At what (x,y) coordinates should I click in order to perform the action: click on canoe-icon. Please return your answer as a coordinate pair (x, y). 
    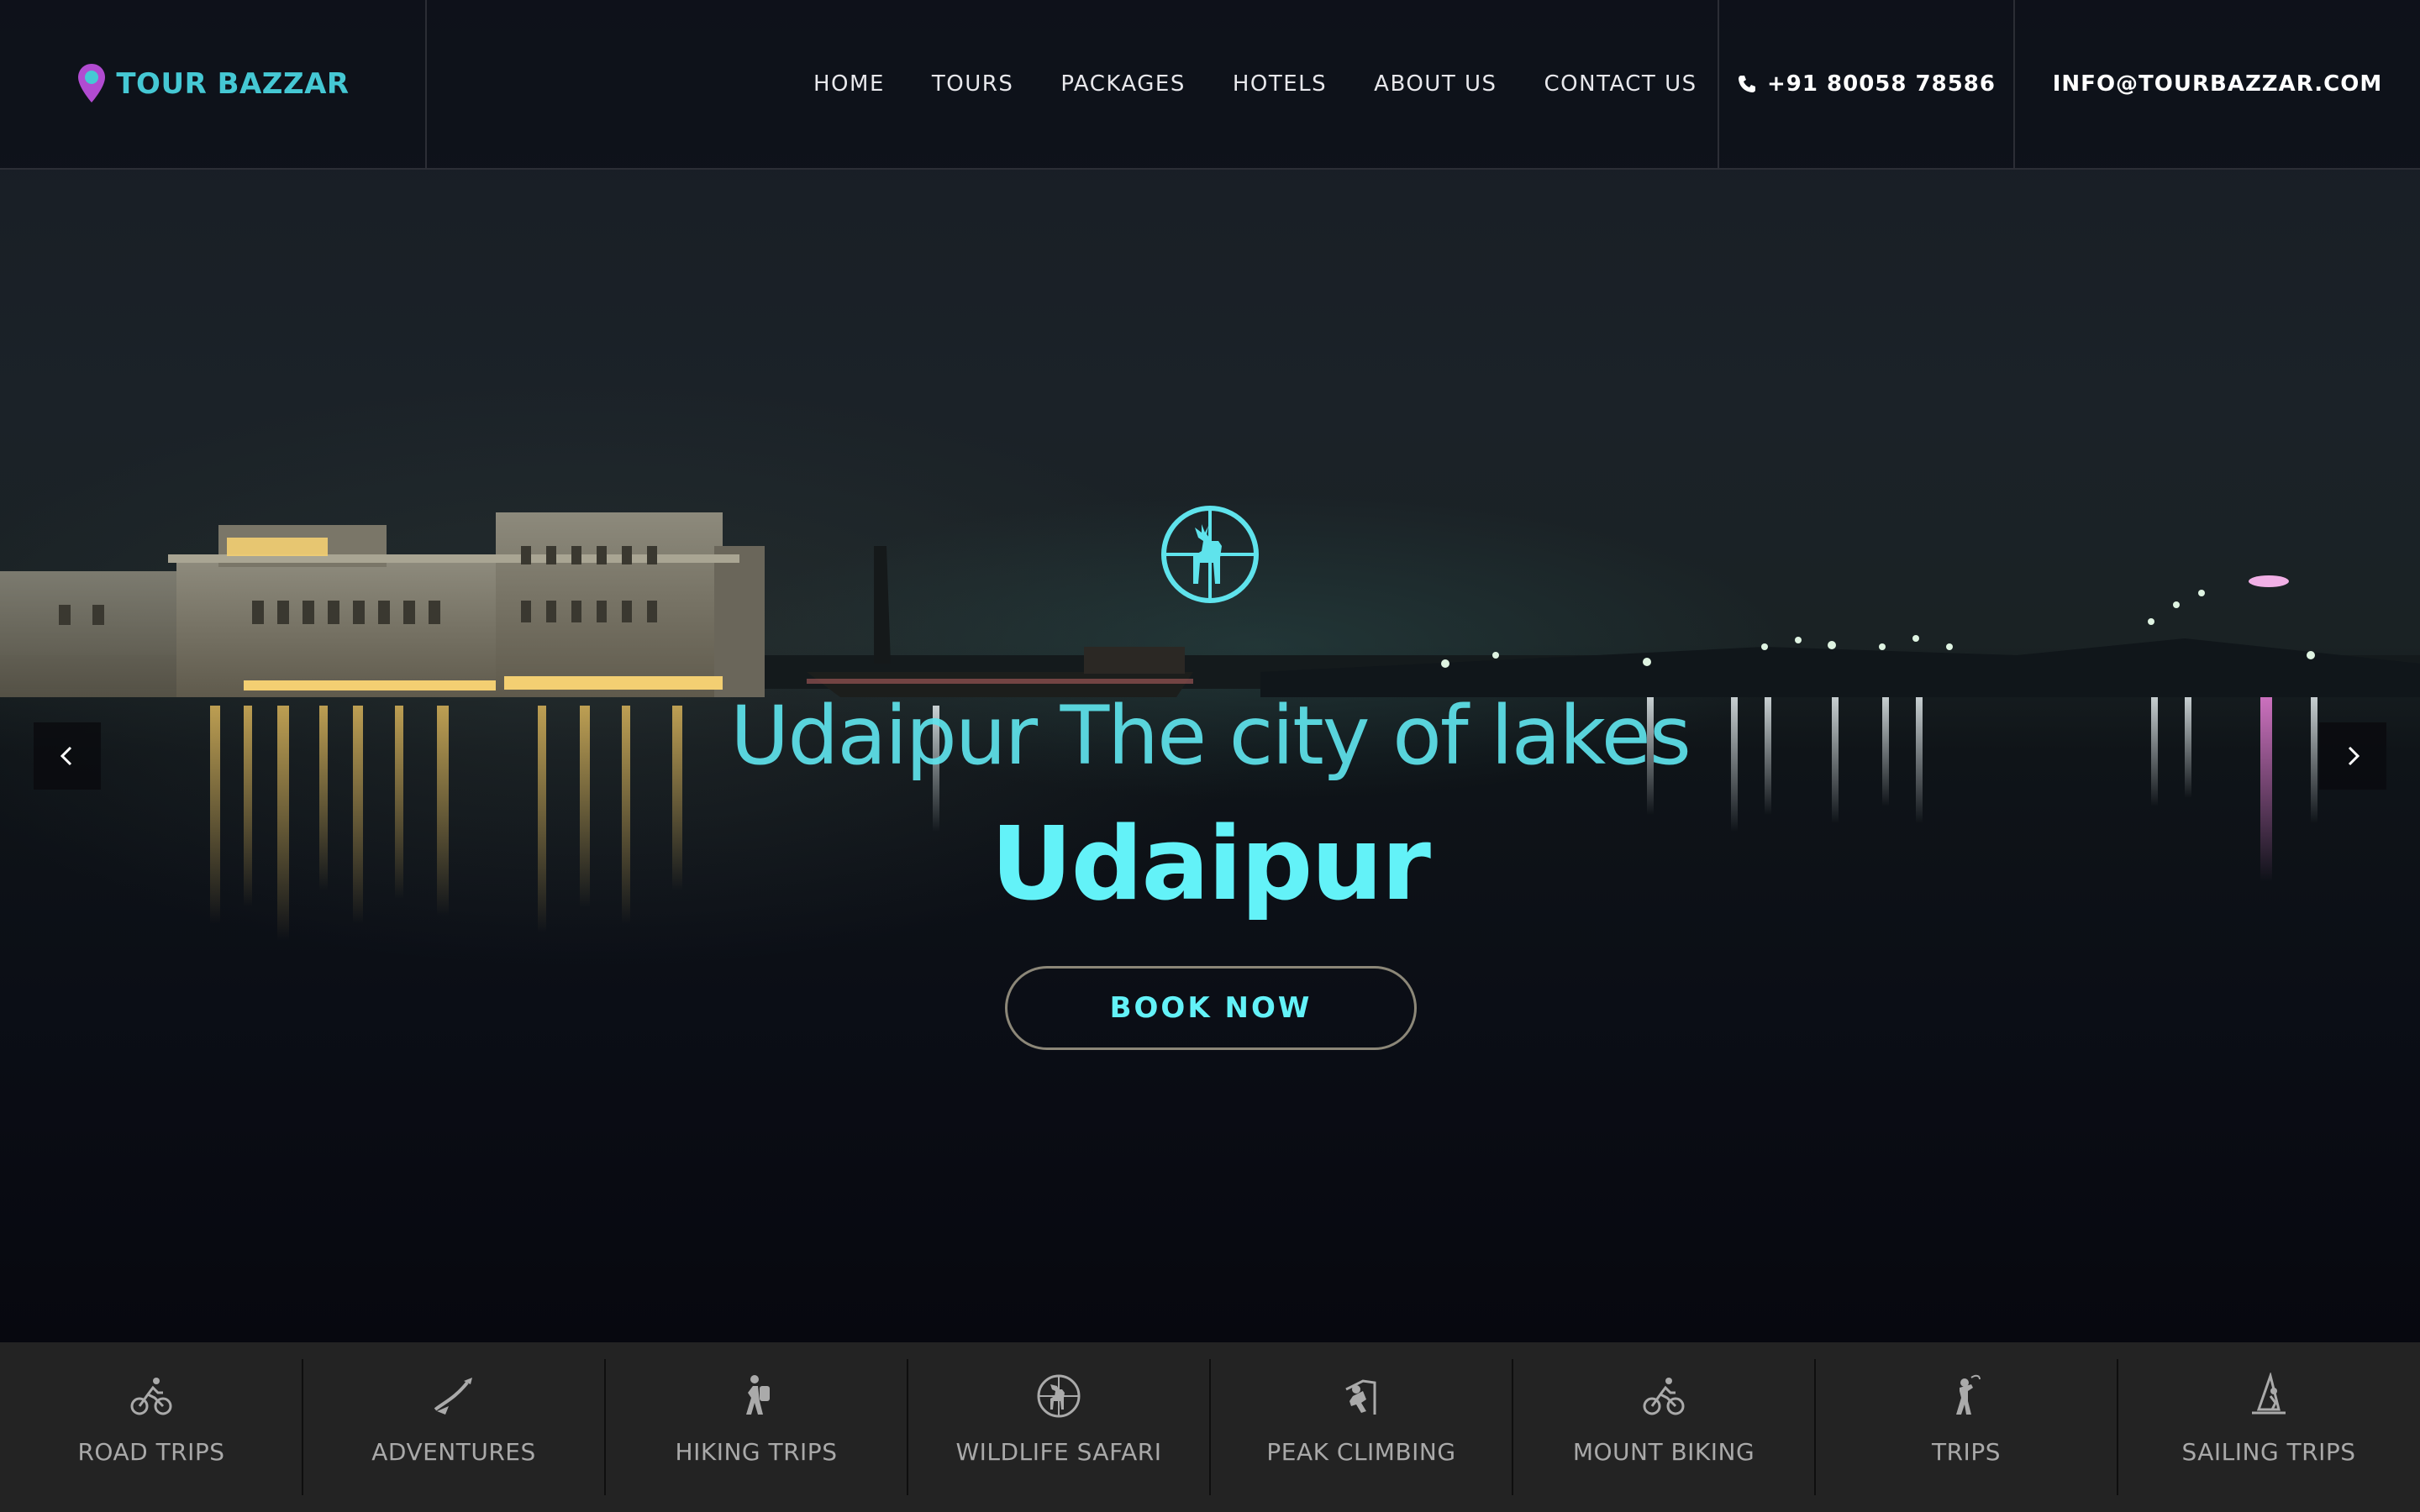
    Looking at the image, I should click on (453, 1396).